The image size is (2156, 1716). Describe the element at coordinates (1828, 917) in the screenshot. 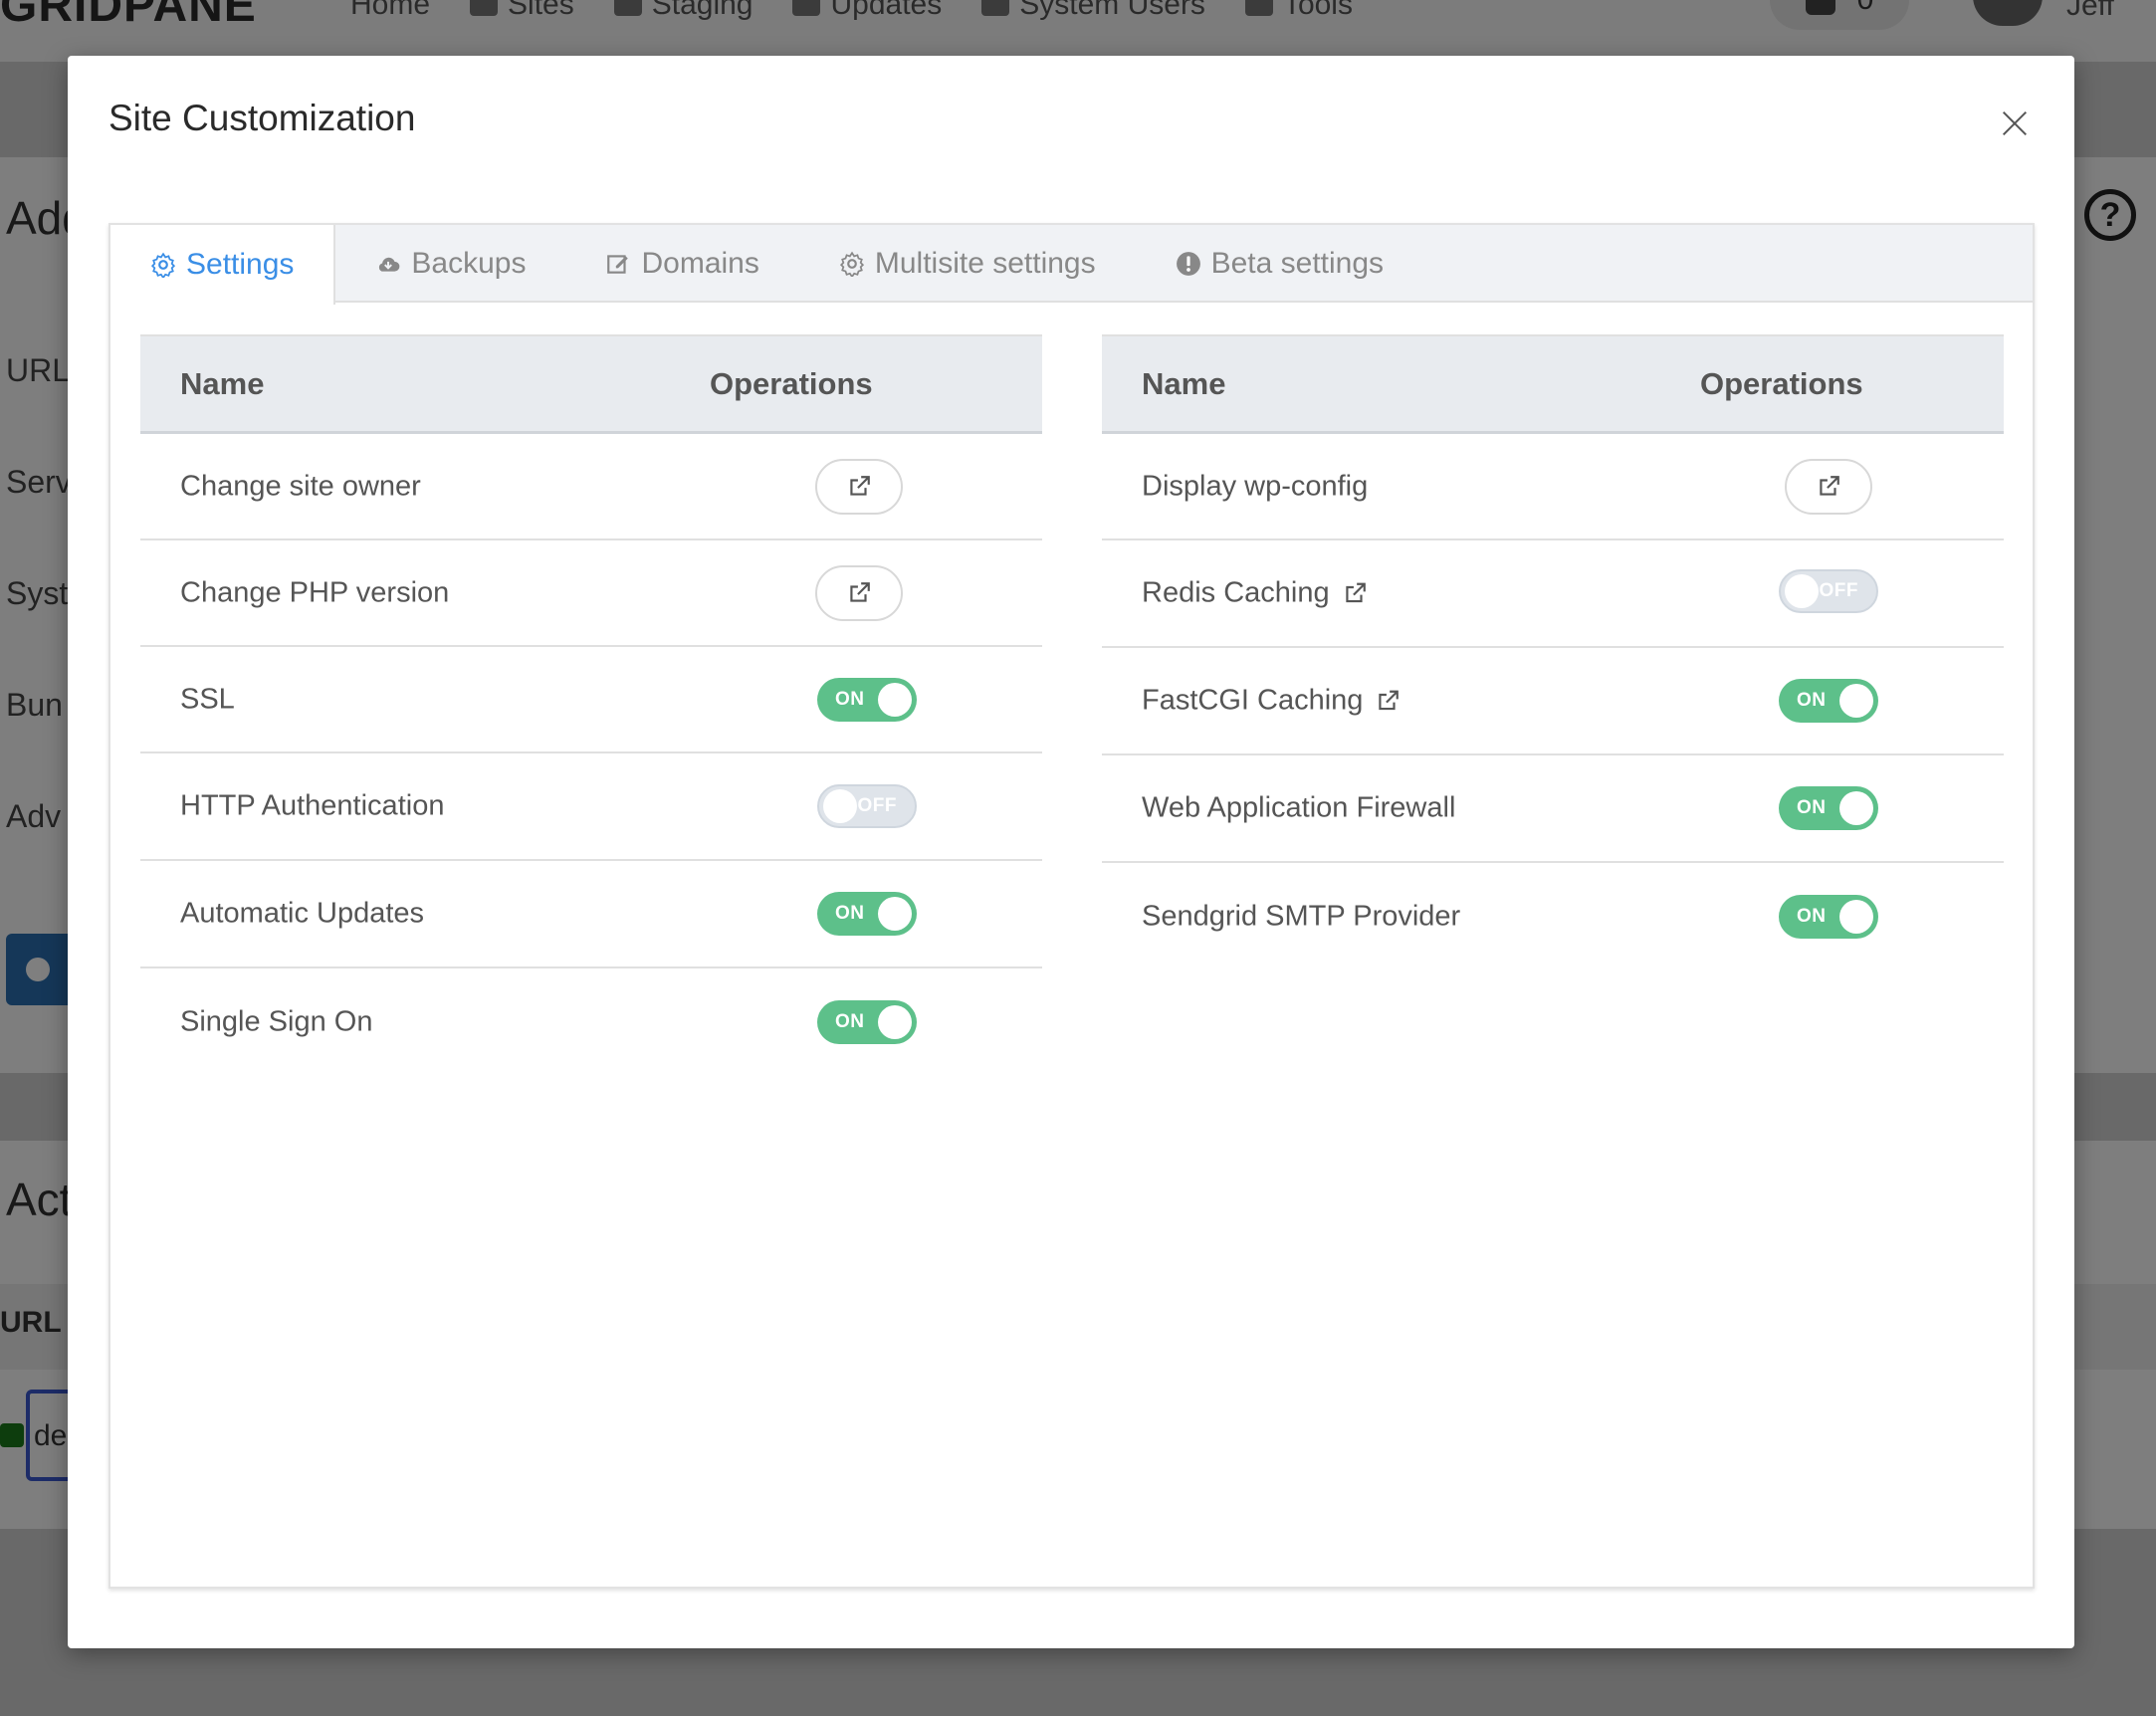

I see `sendgrid-smtp-provider-toggle: ON` at that location.